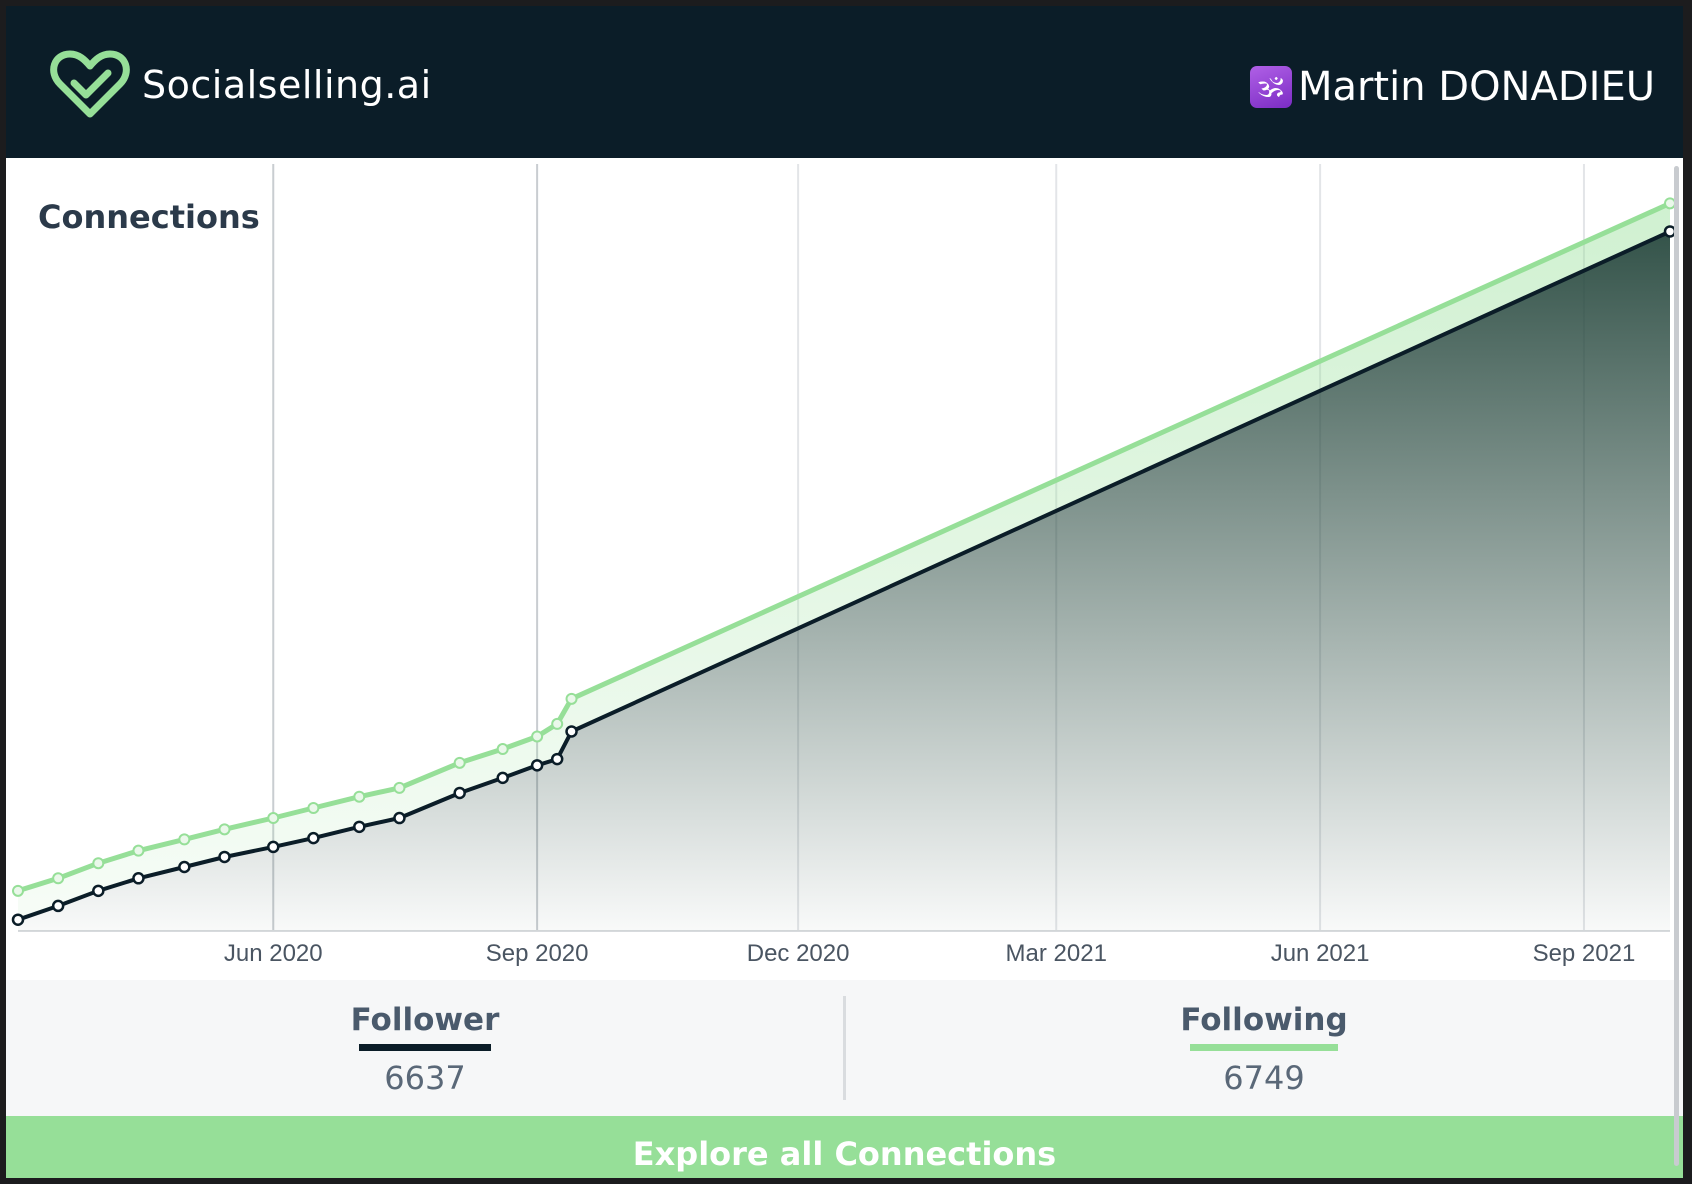 The height and width of the screenshot is (1184, 1692). I want to click on follower-legend-swatch, so click(425, 1047).